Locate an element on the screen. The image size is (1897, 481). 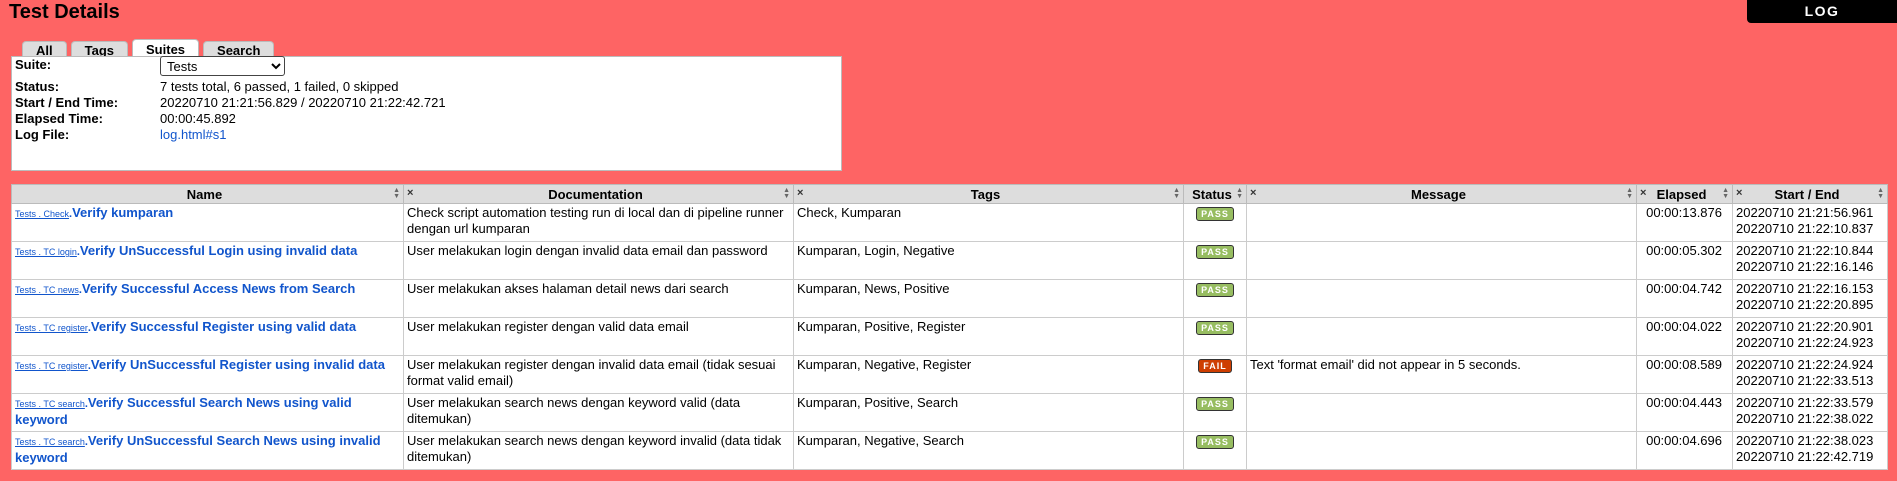
header-elapsed-label: Elapsed is located at coordinates (1681, 194).